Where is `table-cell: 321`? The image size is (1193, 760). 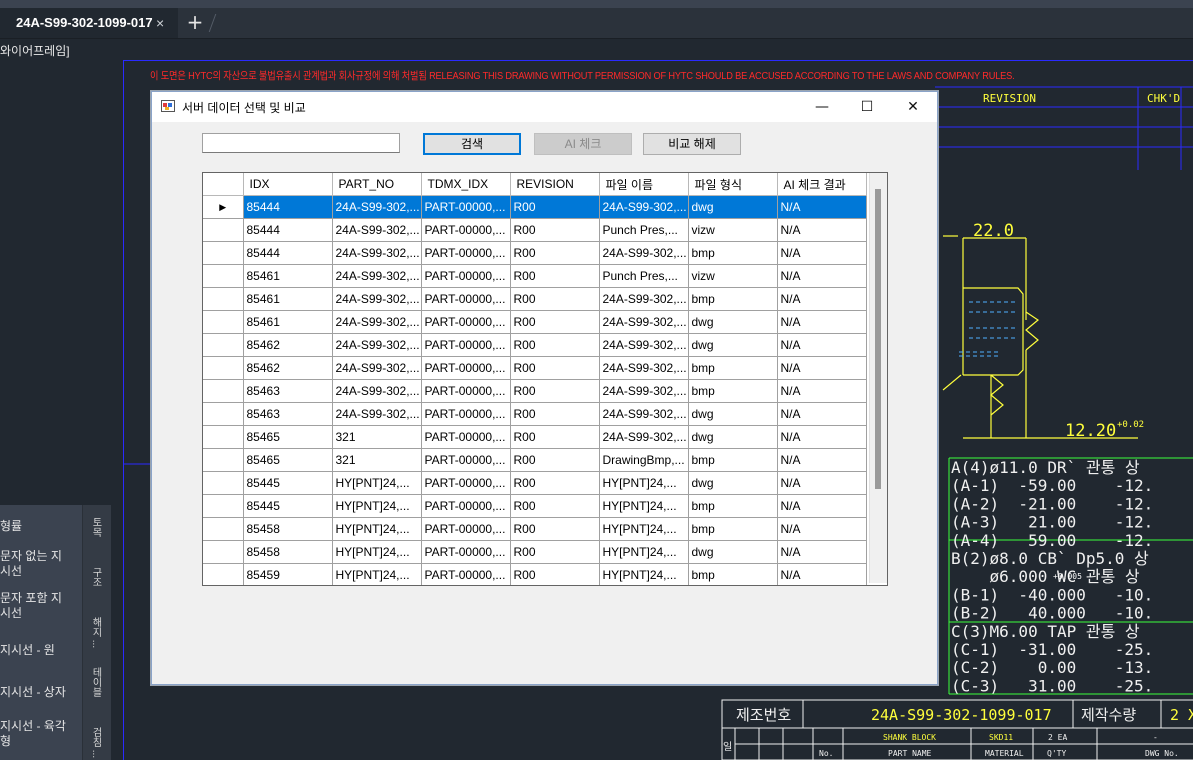 table-cell: 321 is located at coordinates (377, 437).